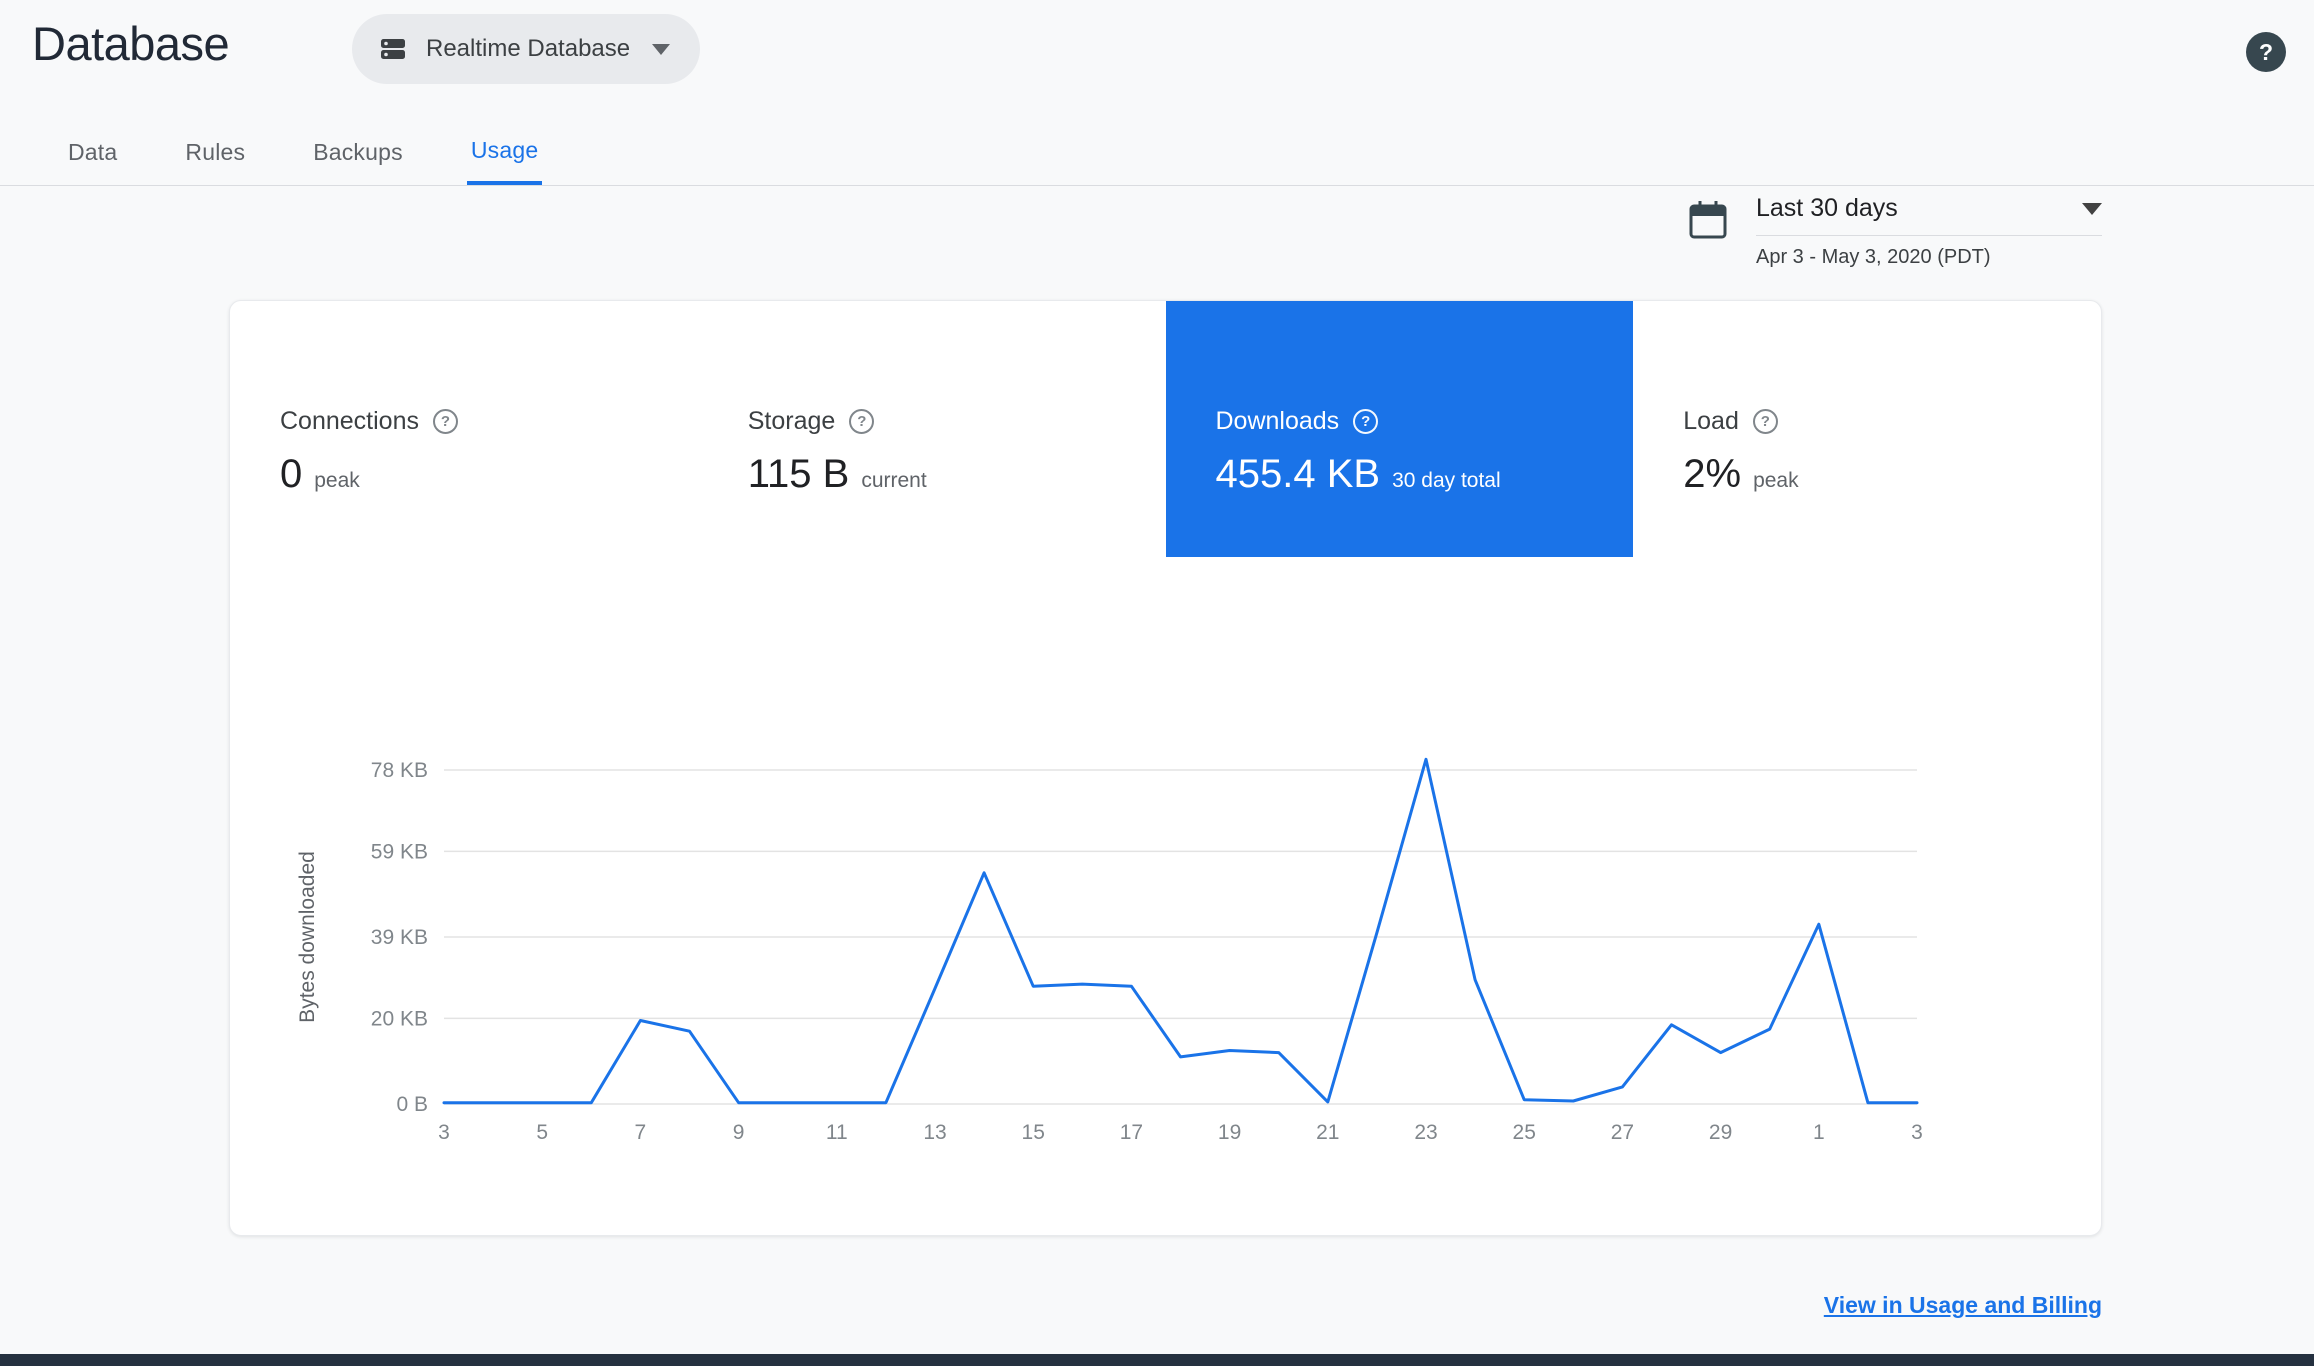 This screenshot has width=2314, height=1366. Describe the element at coordinates (1873, 257) in the screenshot. I see `date-range-detail: Apr 3 - May 3, 2020 (PDT)` at that location.